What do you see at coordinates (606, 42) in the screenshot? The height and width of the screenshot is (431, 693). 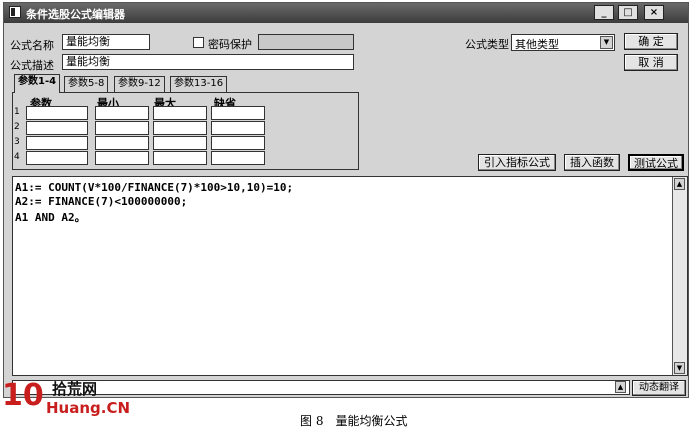 I see `chevron-down-icon: ▼` at bounding box center [606, 42].